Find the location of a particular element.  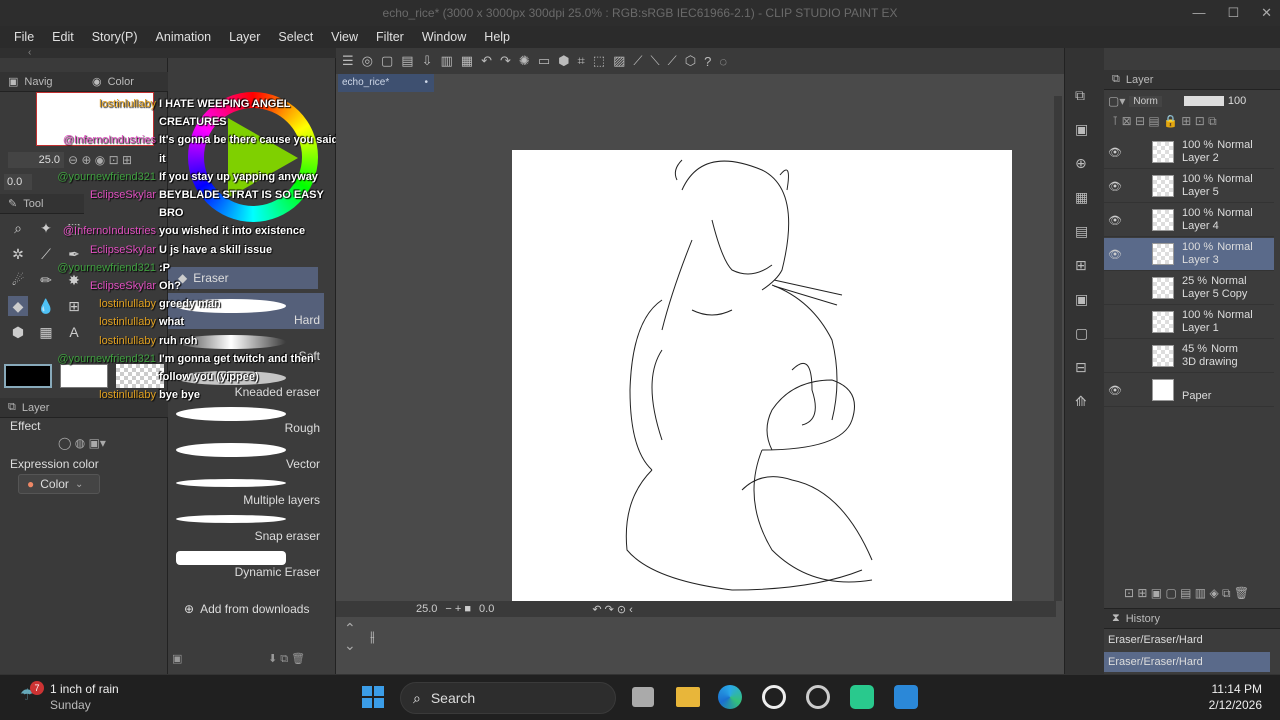

blend-mode-select: Norm is located at coordinates (1145, 101).